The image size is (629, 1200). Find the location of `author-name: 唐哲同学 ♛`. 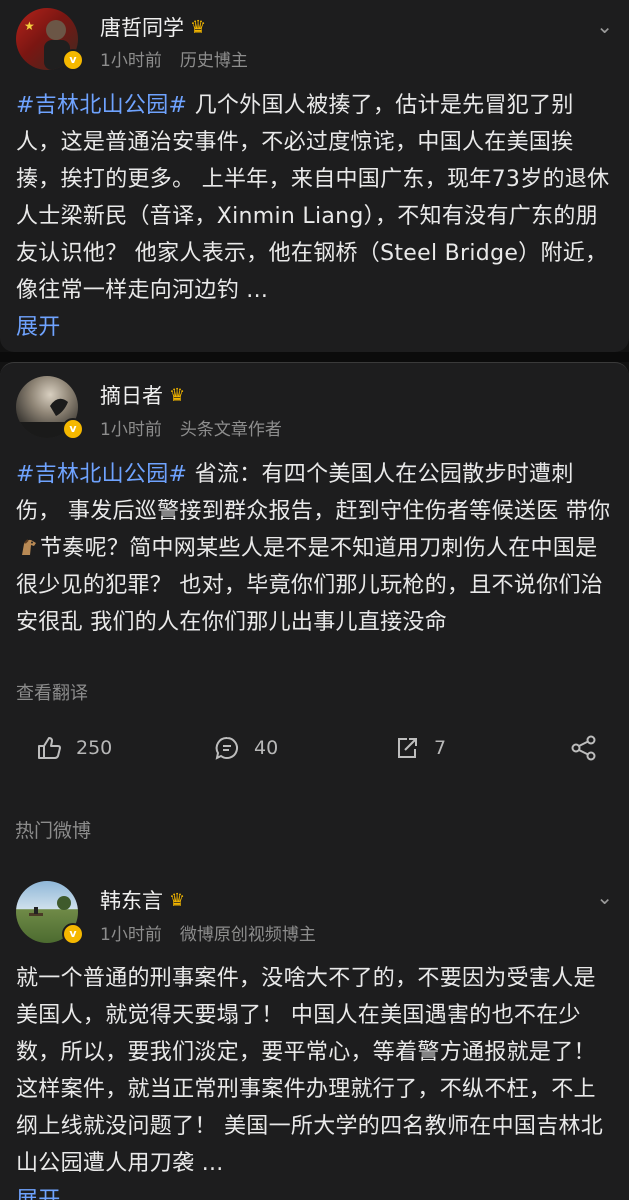

author-name: 唐哲同学 ♛ is located at coordinates (153, 27).